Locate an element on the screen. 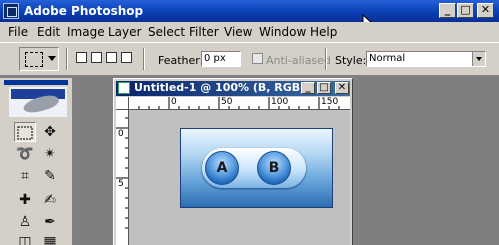  style-value: Normal is located at coordinates (387, 58).